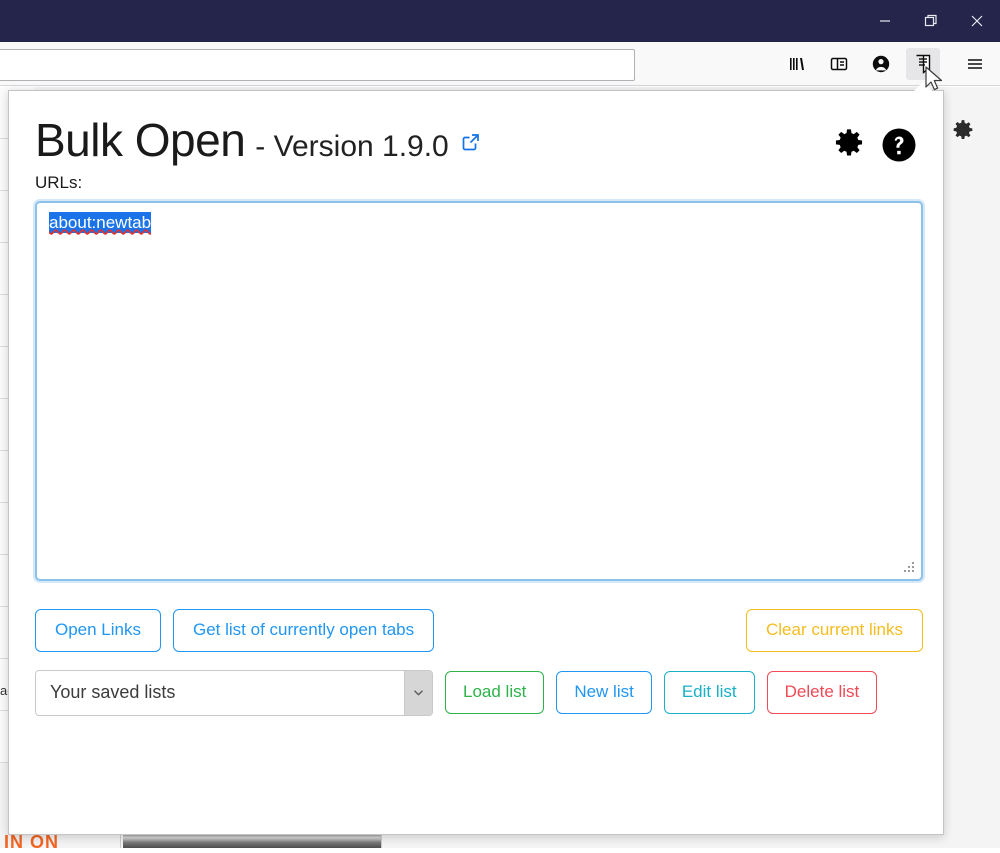 This screenshot has height=853, width=1000. I want to click on popup-header: Bulk Open - Version 1.9.0, so click(476, 140).